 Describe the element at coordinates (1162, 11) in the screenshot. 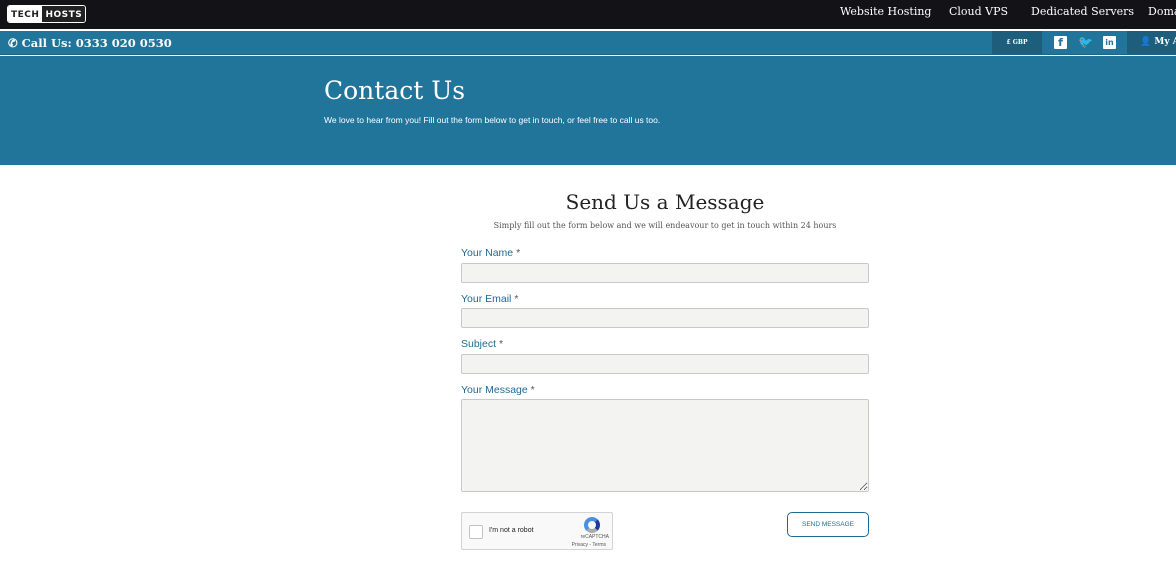

I see `nav-domains: Domains` at that location.